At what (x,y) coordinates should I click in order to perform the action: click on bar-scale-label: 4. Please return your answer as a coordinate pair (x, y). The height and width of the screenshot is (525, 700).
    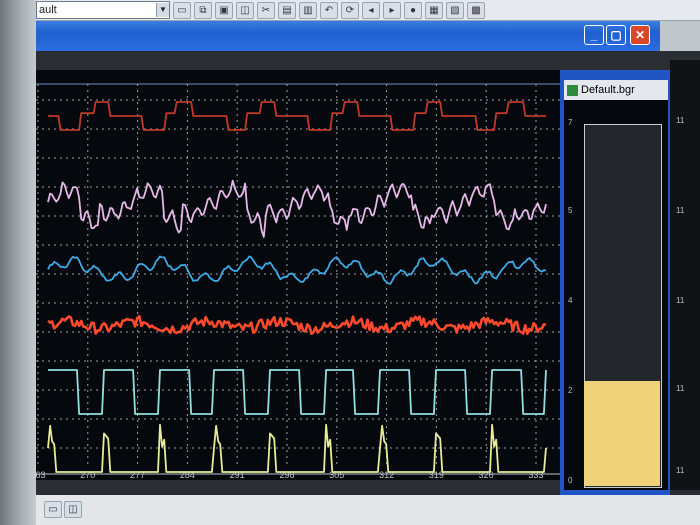
    Looking at the image, I should click on (570, 300).